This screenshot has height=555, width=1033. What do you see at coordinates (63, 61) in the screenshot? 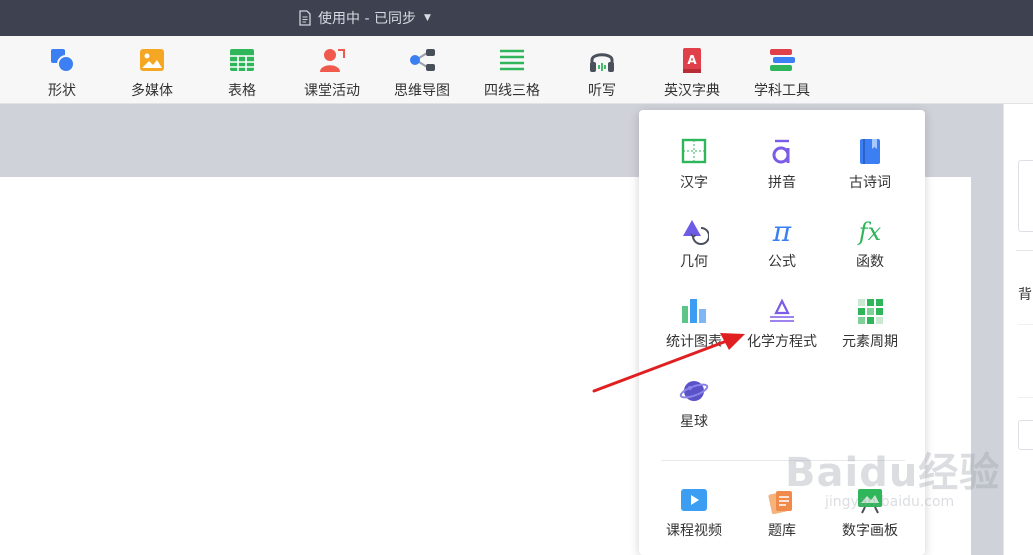
I see `shape-icon` at bounding box center [63, 61].